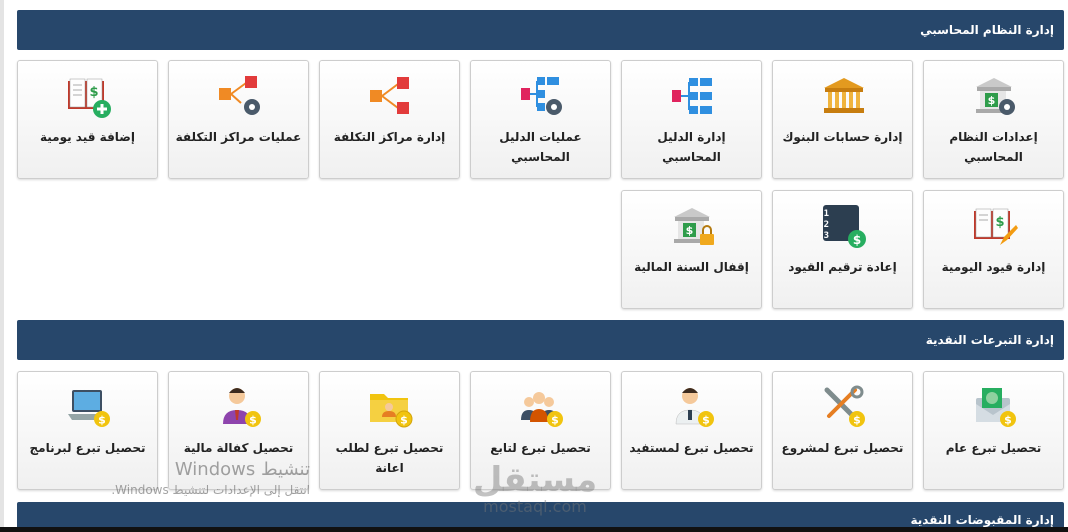 The width and height of the screenshot is (1068, 532). Describe the element at coordinates (540, 147) in the screenshot. I see `tile-label: عمليات الدليل المحاسبي` at that location.